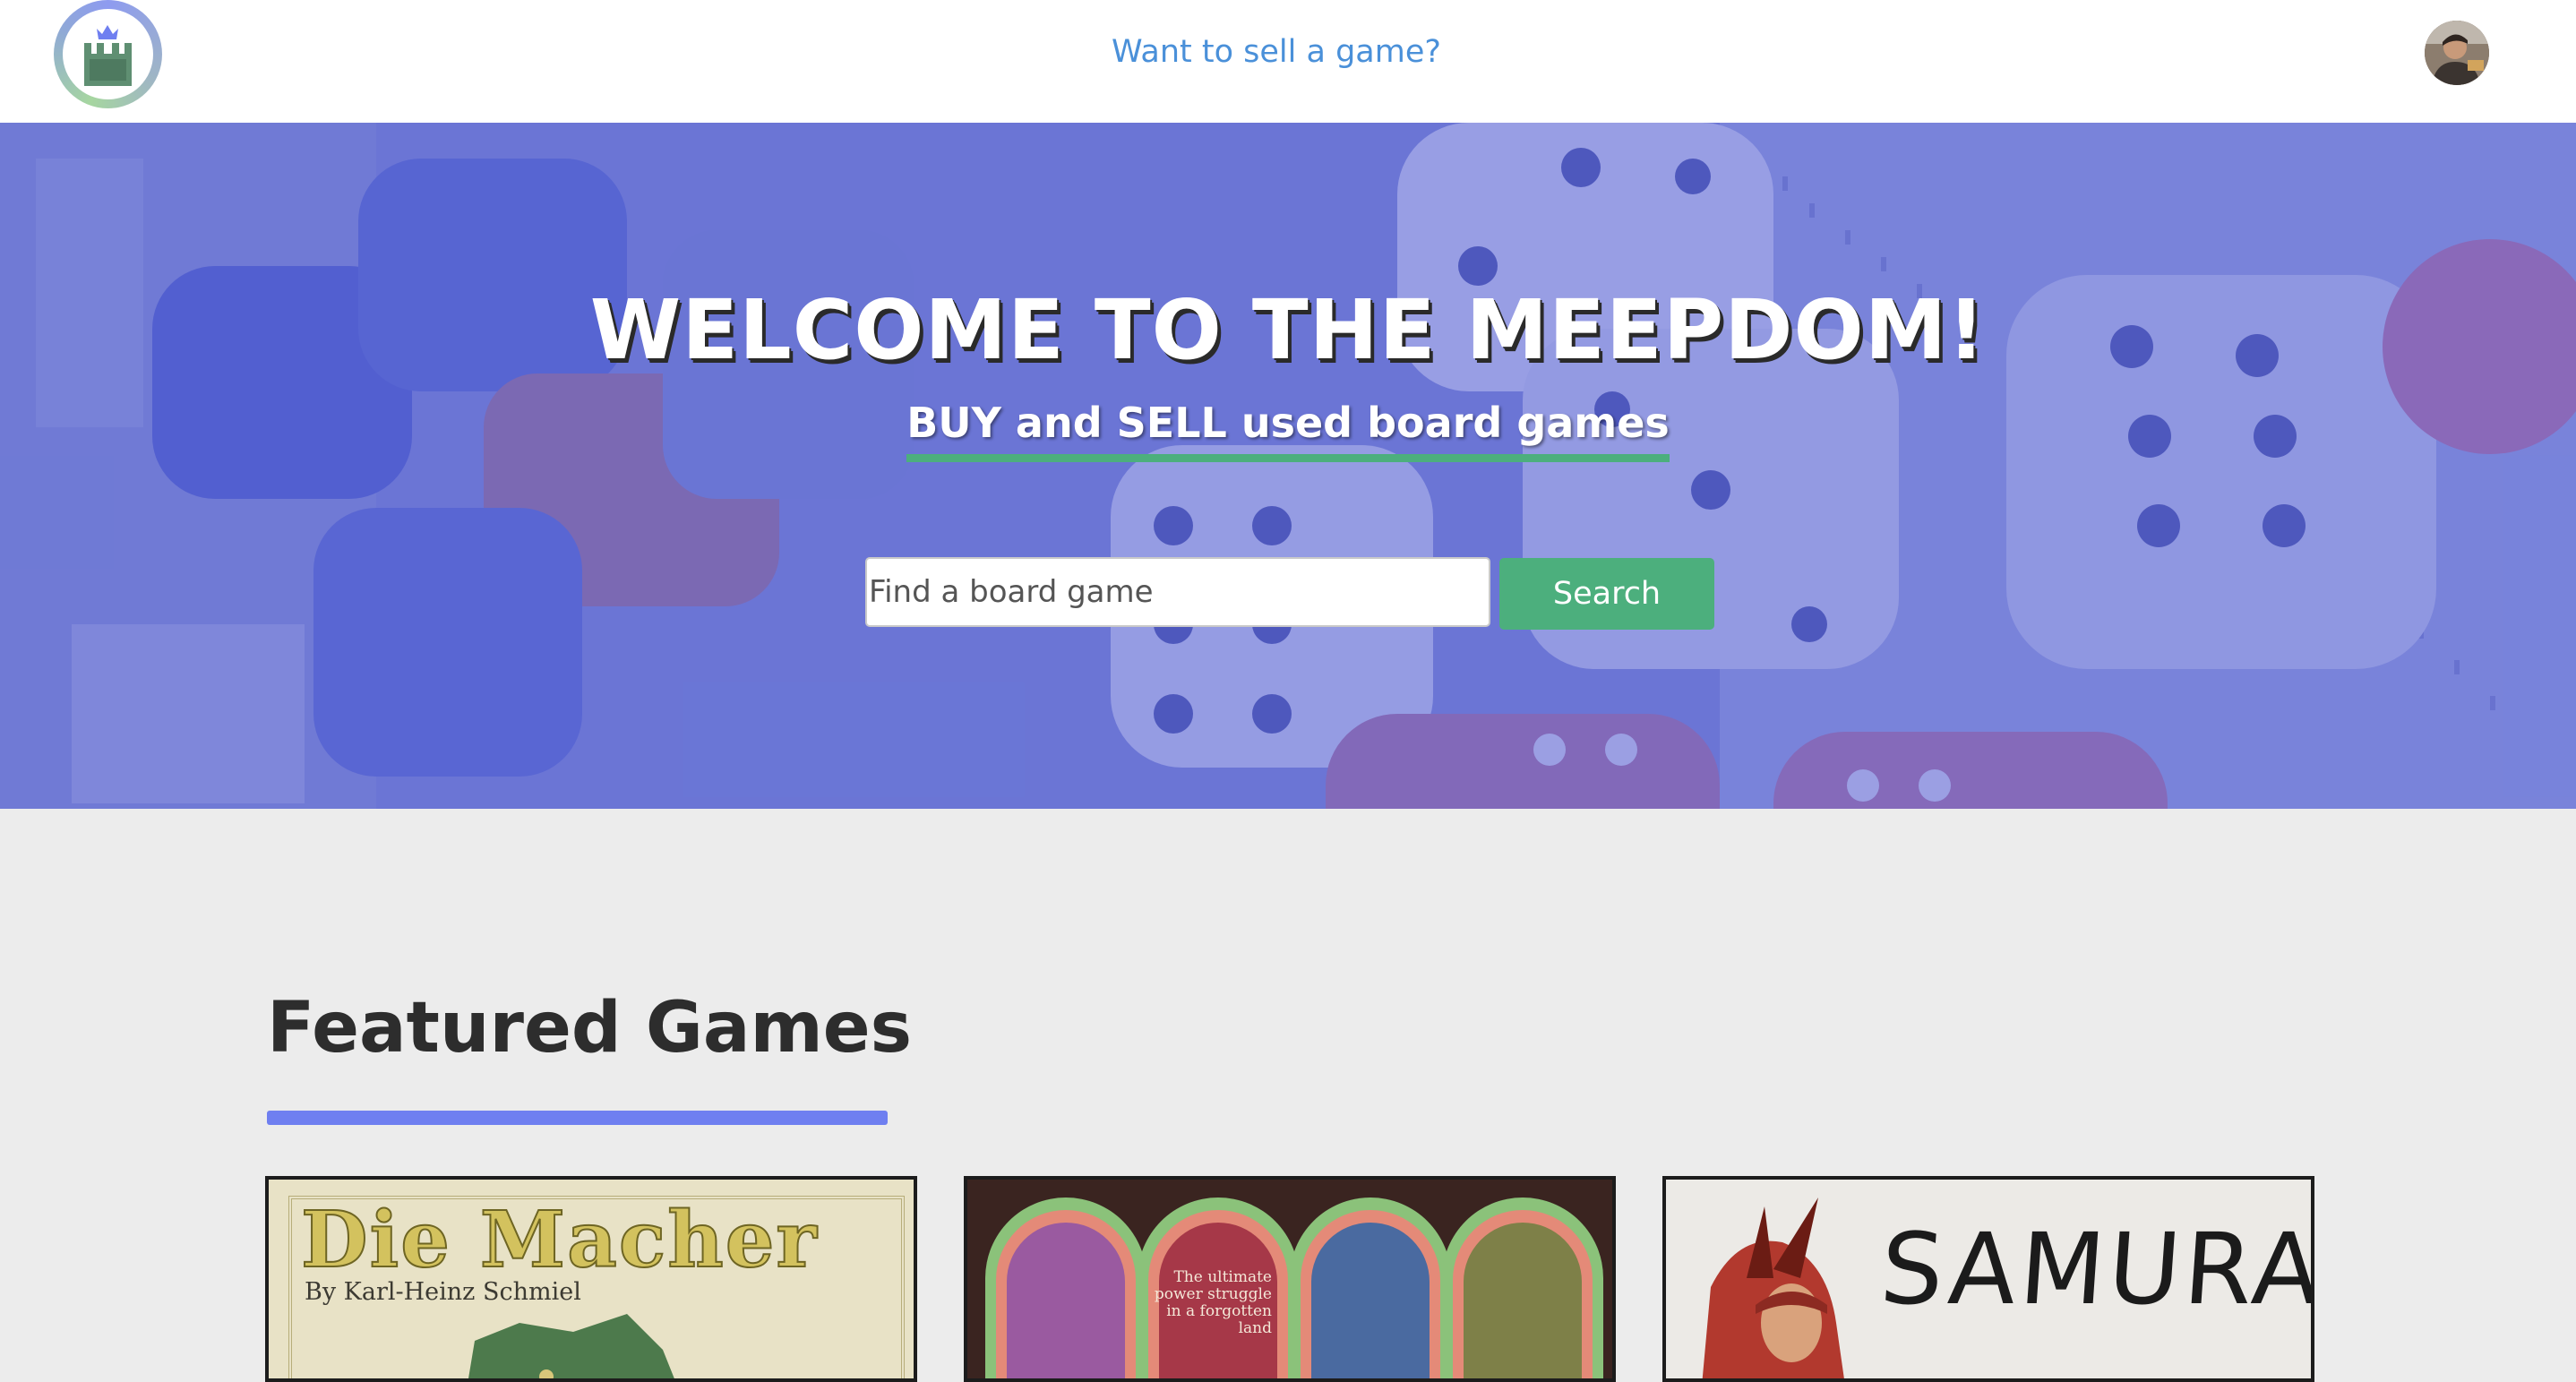 This screenshot has width=2576, height=1382. What do you see at coordinates (559, 1240) in the screenshot?
I see `game-cover-title: Die Macher` at bounding box center [559, 1240].